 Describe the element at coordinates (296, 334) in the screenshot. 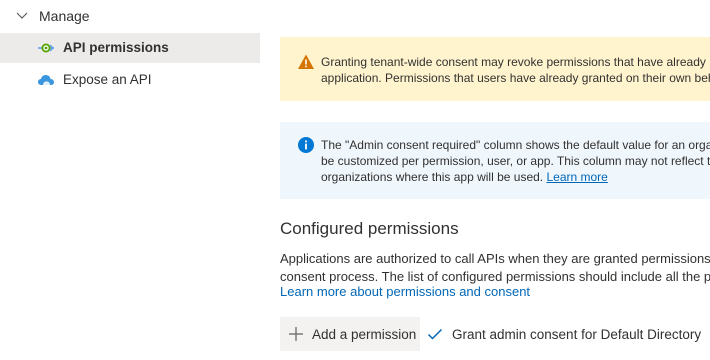

I see `plus-icon` at that location.